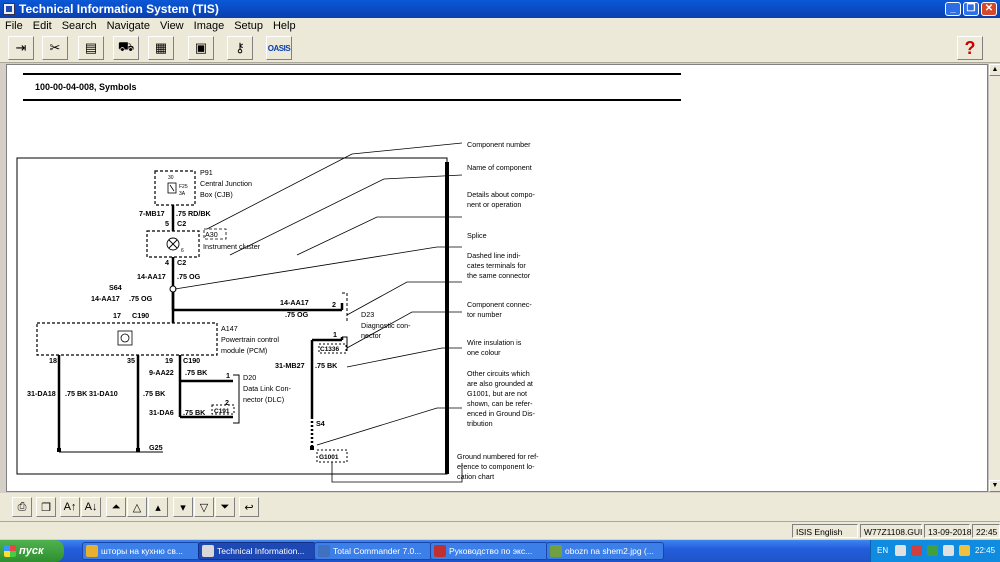 The image size is (1000, 562). Describe the element at coordinates (128, 26) in the screenshot. I see `menu-navigate: Navigate` at that location.